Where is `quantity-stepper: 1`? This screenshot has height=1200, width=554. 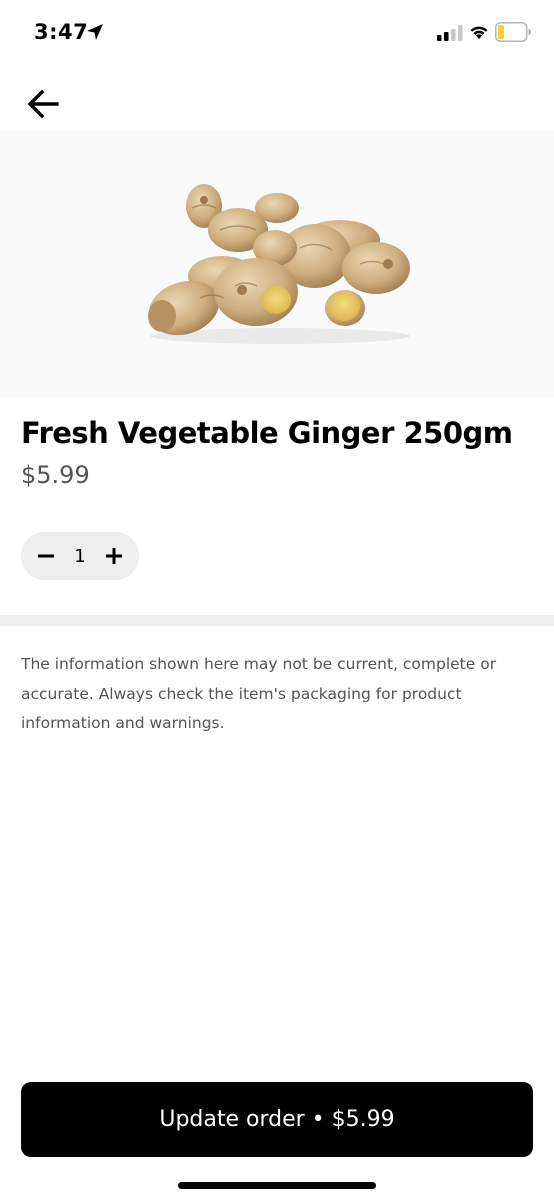 quantity-stepper: 1 is located at coordinates (80, 556).